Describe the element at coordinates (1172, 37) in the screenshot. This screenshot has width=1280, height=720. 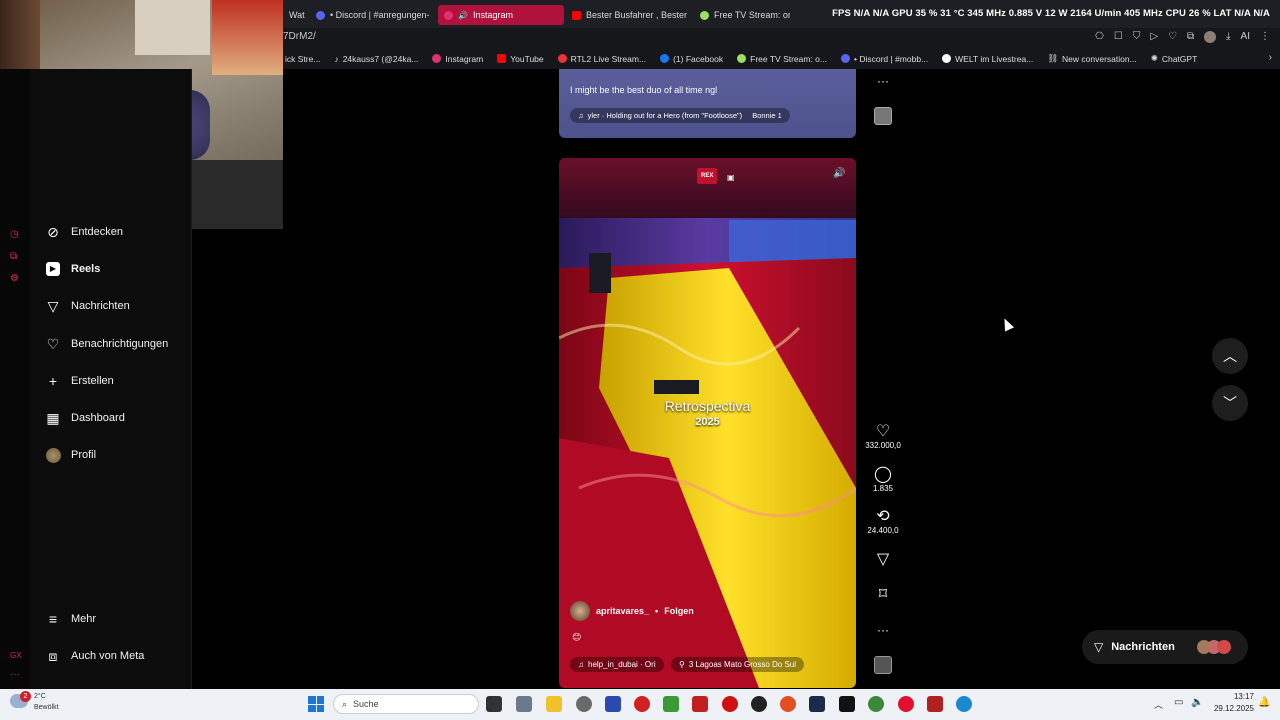
I see `heart-icon: ♡` at that location.